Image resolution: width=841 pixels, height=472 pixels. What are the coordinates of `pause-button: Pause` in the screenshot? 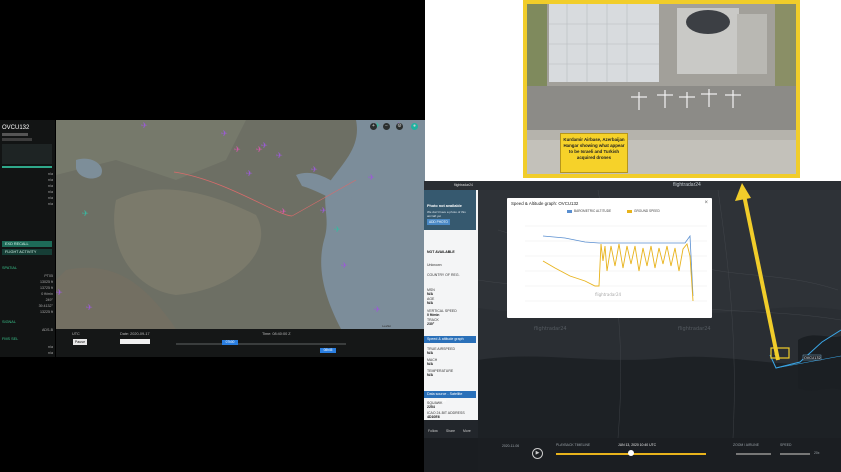 It's located at (80, 342).